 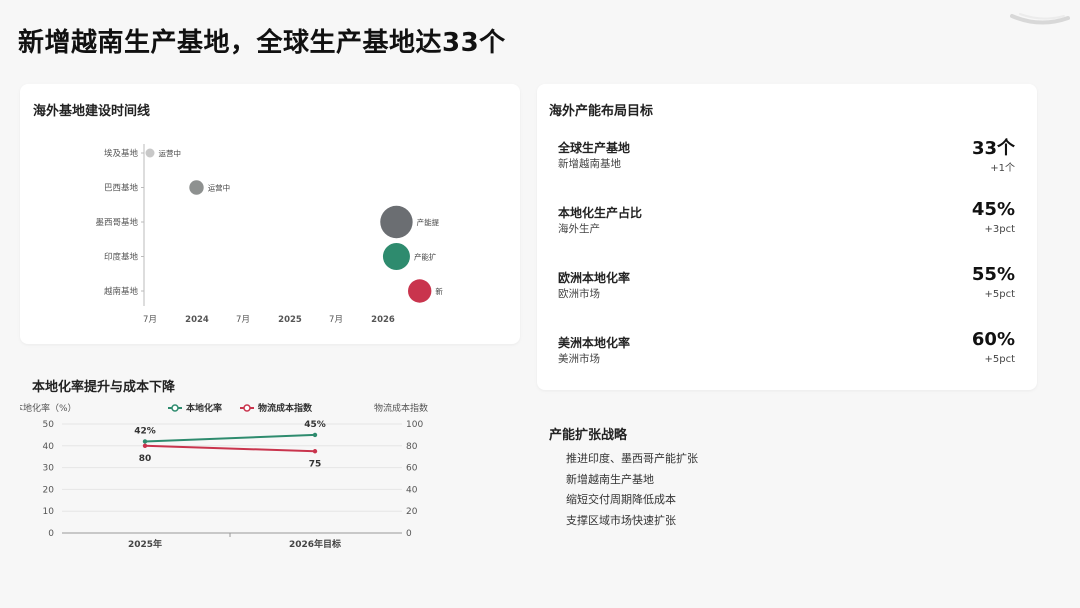 What do you see at coordinates (1040, 19) in the screenshot?
I see `corner-decoration` at bounding box center [1040, 19].